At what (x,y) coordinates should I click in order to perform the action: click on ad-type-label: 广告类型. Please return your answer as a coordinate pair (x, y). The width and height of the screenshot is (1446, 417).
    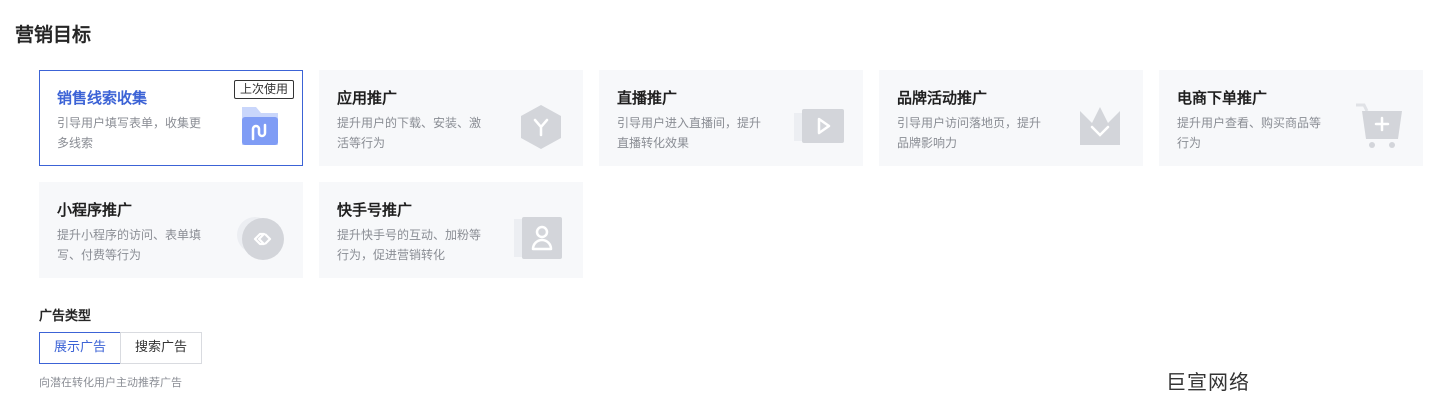
    Looking at the image, I should click on (65, 316).